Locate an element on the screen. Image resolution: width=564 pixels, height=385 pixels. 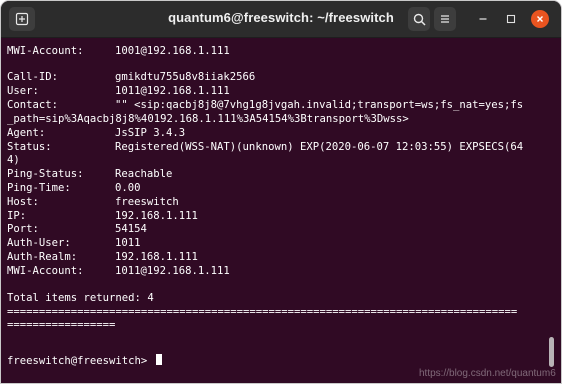
field-value: Reachable is located at coordinates (144, 174).